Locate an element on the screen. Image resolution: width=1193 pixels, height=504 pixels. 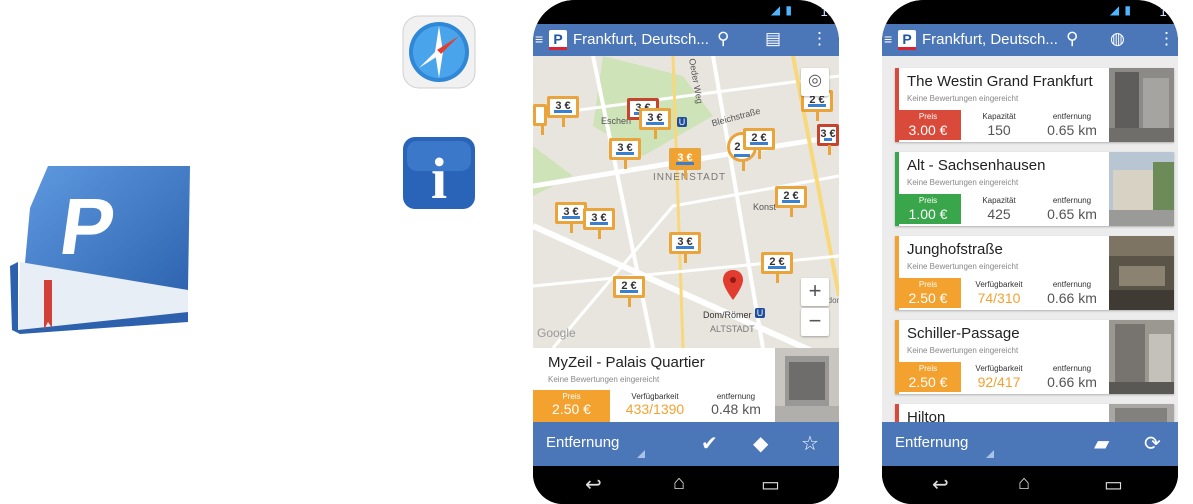
capacity-box: Kapazität 425 is located at coordinates (999, 209).